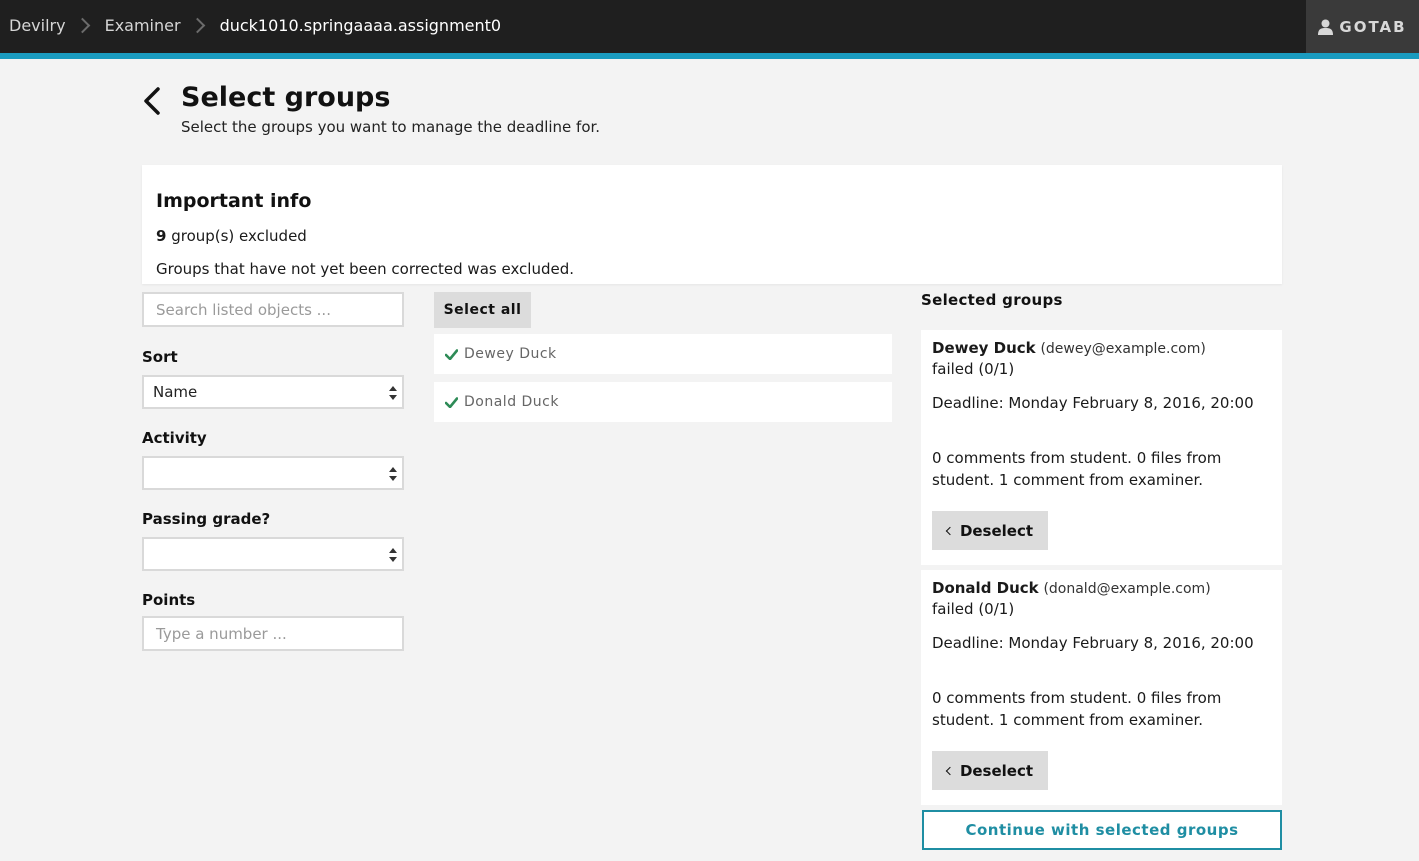 This screenshot has height=861, width=1419. I want to click on group-name-line: Dewey Duck (dewey@example.com), so click(1069, 348).